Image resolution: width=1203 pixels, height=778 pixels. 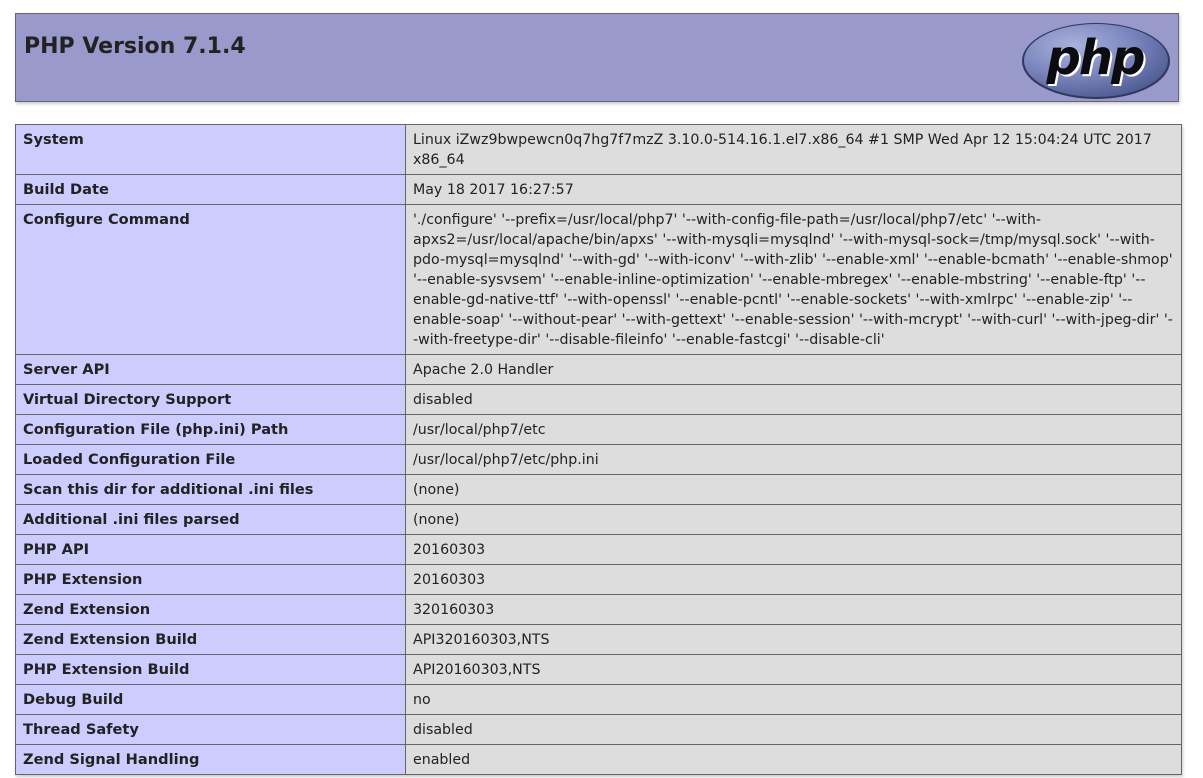 I want to click on row-key: PHP API, so click(x=210, y=549).